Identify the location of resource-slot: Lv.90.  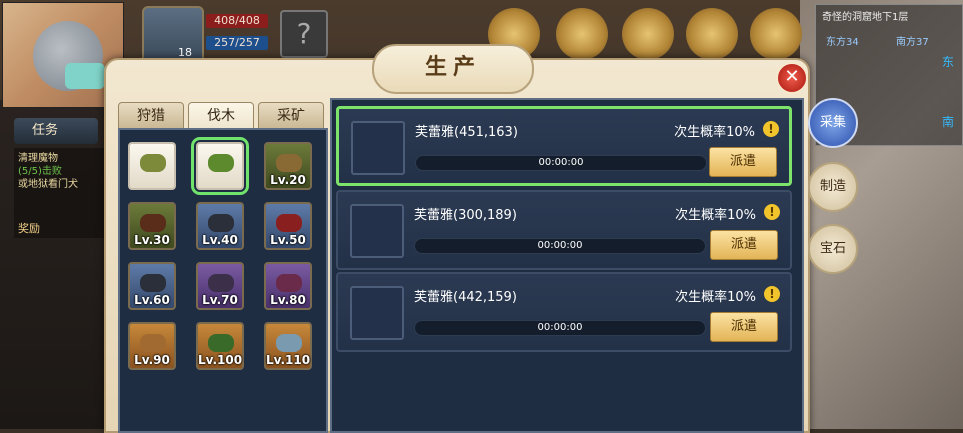
(152, 346).